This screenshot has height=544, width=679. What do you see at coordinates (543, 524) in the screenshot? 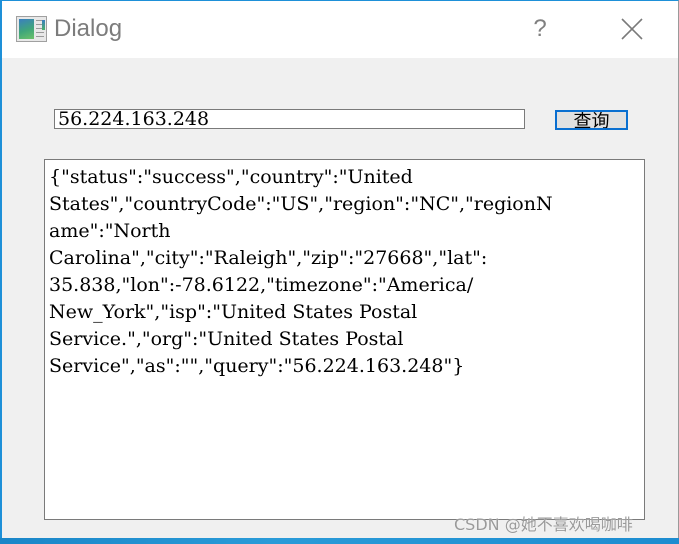
I see `watermark: CSDN @她不喜欢喝咖啡` at bounding box center [543, 524].